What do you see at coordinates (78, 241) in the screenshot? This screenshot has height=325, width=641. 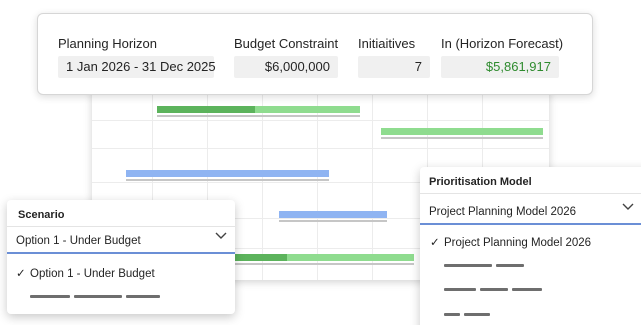 I see `scenario-selected-value: Option 1 - Under Budget` at bounding box center [78, 241].